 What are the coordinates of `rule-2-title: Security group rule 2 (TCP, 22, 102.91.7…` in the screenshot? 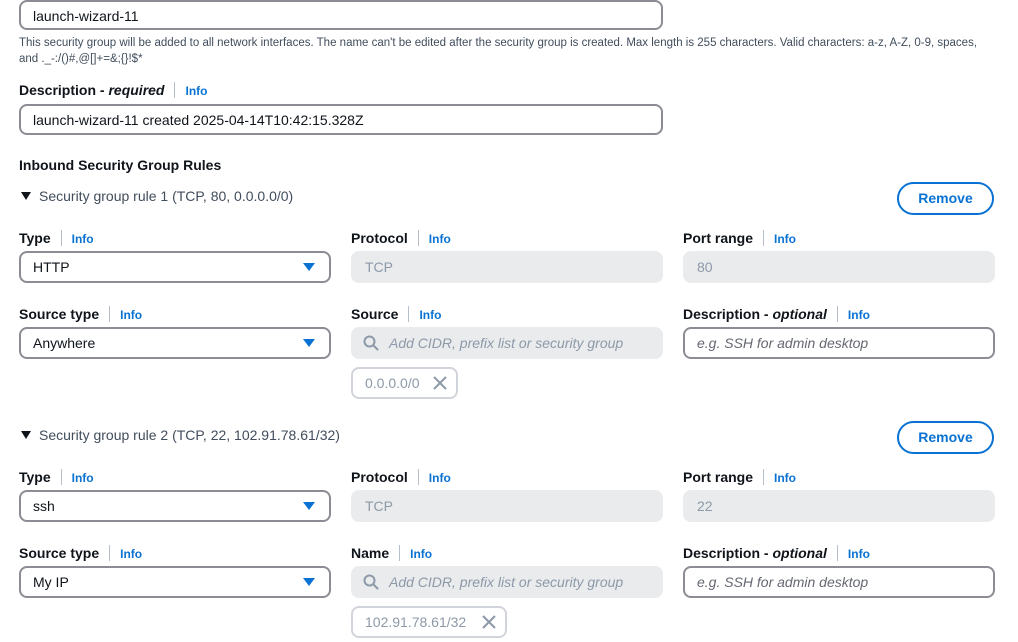 It's located at (189, 435).